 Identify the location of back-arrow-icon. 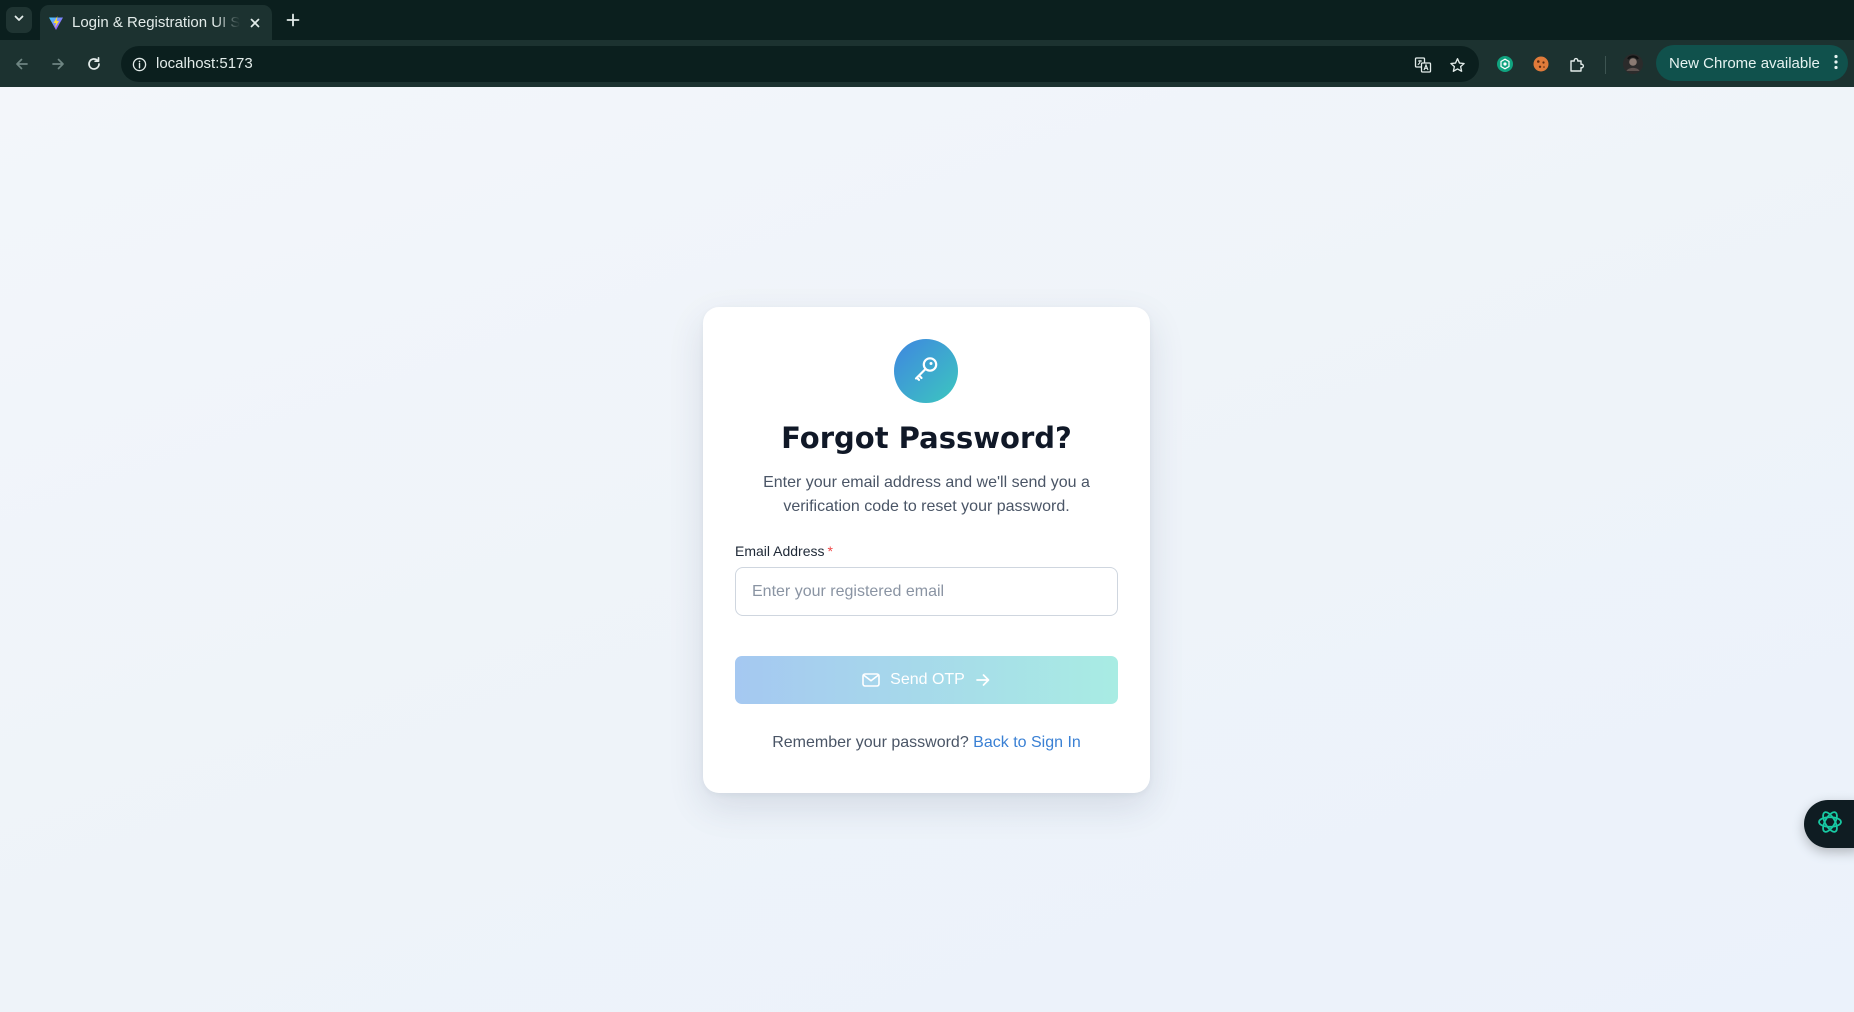
(22, 64).